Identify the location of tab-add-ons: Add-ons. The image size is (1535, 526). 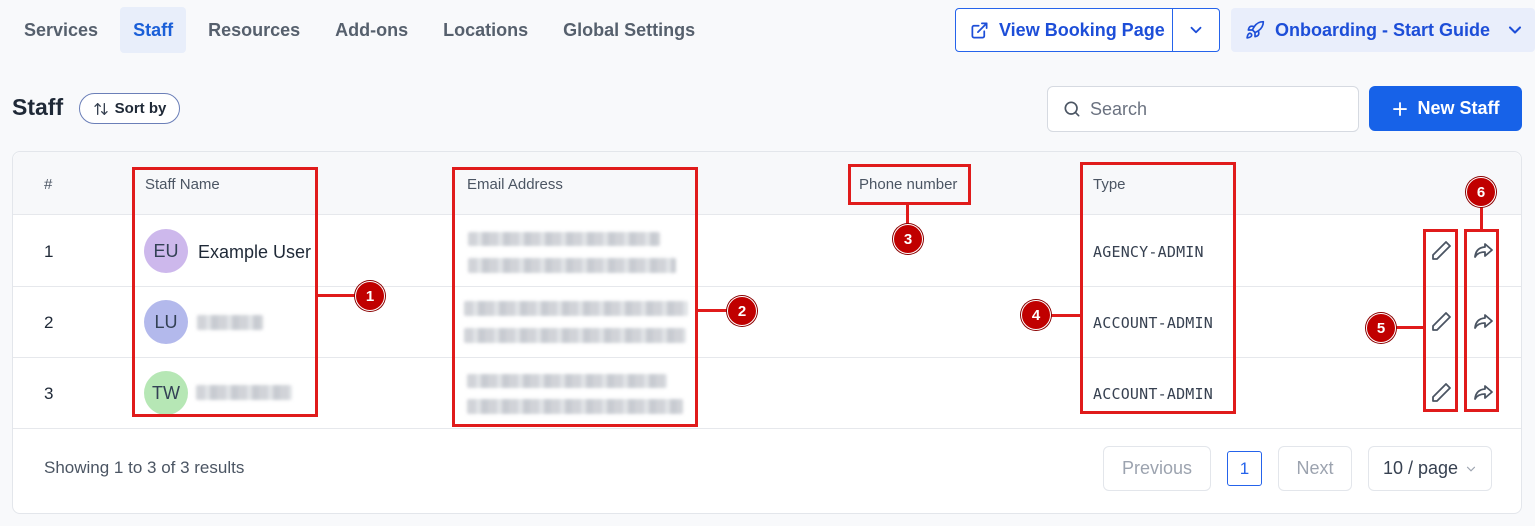
(371, 30).